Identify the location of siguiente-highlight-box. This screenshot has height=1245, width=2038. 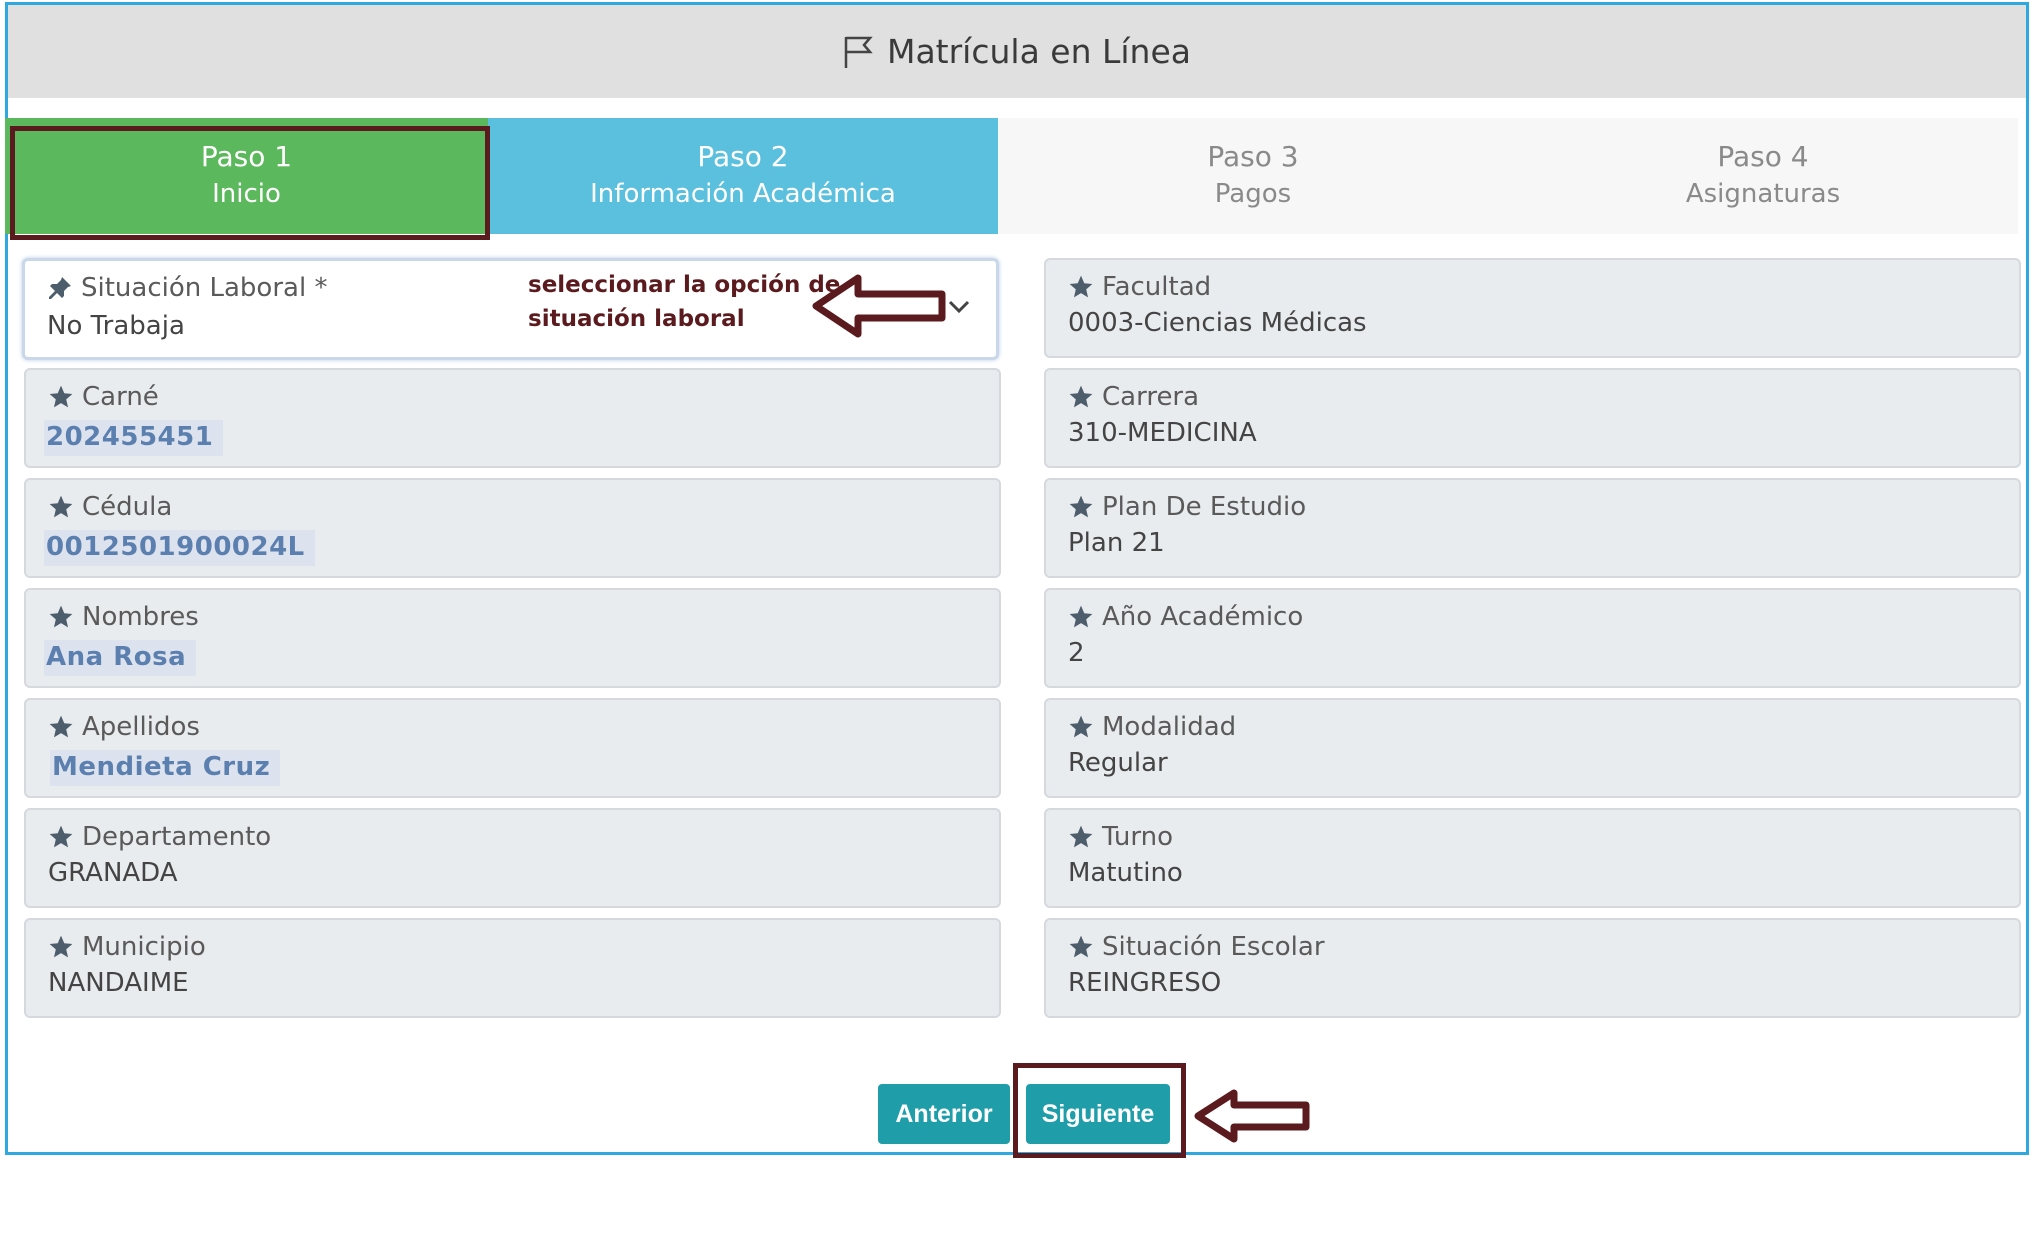
(1099, 1110).